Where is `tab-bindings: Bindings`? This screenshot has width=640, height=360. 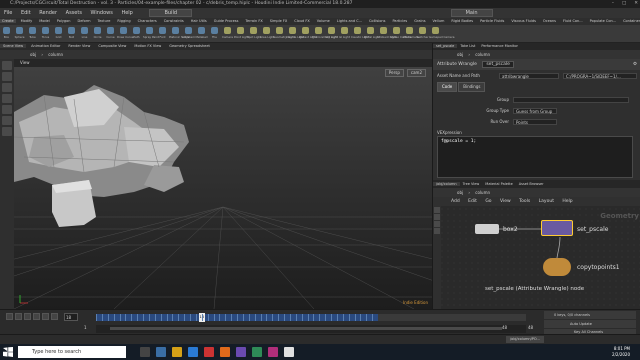 tab-bindings: Bindings is located at coordinates (472, 87).